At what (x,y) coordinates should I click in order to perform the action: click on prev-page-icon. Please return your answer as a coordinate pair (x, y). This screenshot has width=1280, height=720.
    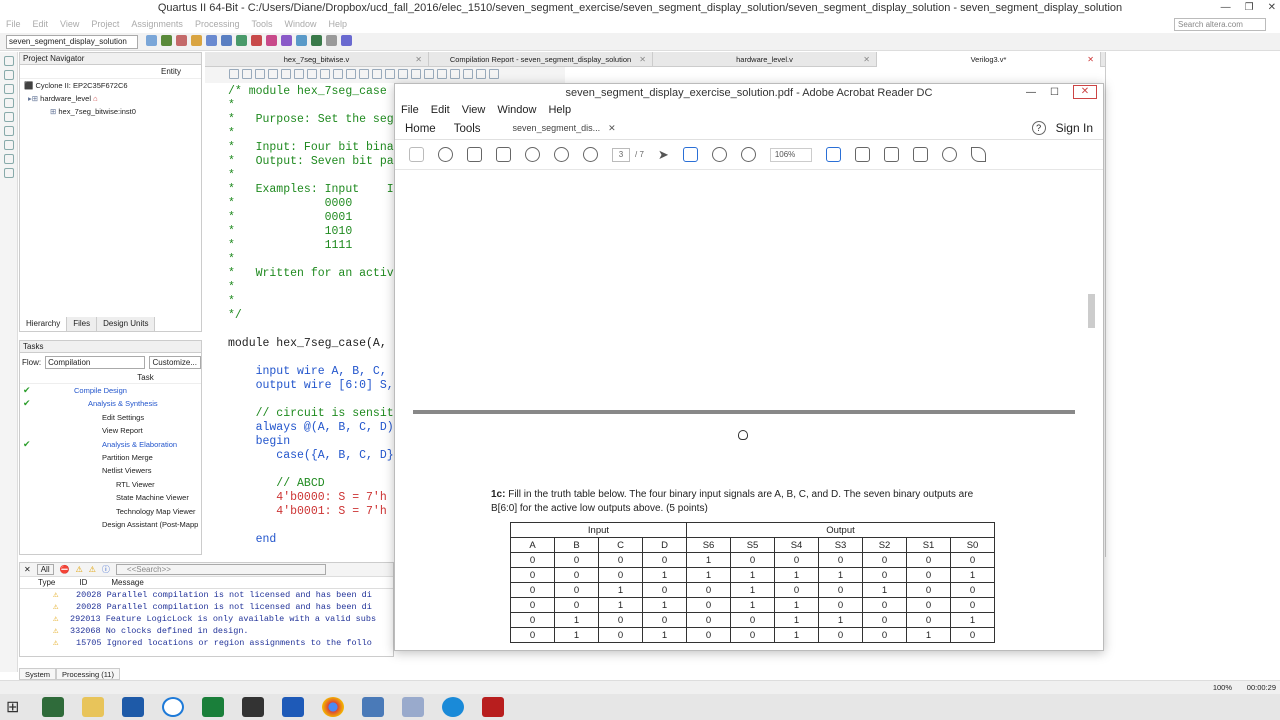
    Looking at the image, I should click on (561, 154).